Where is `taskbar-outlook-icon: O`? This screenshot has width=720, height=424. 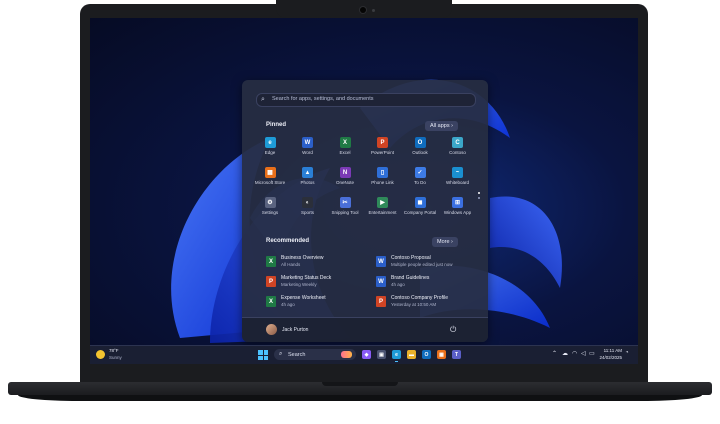
taskbar-outlook-icon: O is located at coordinates (426, 354).